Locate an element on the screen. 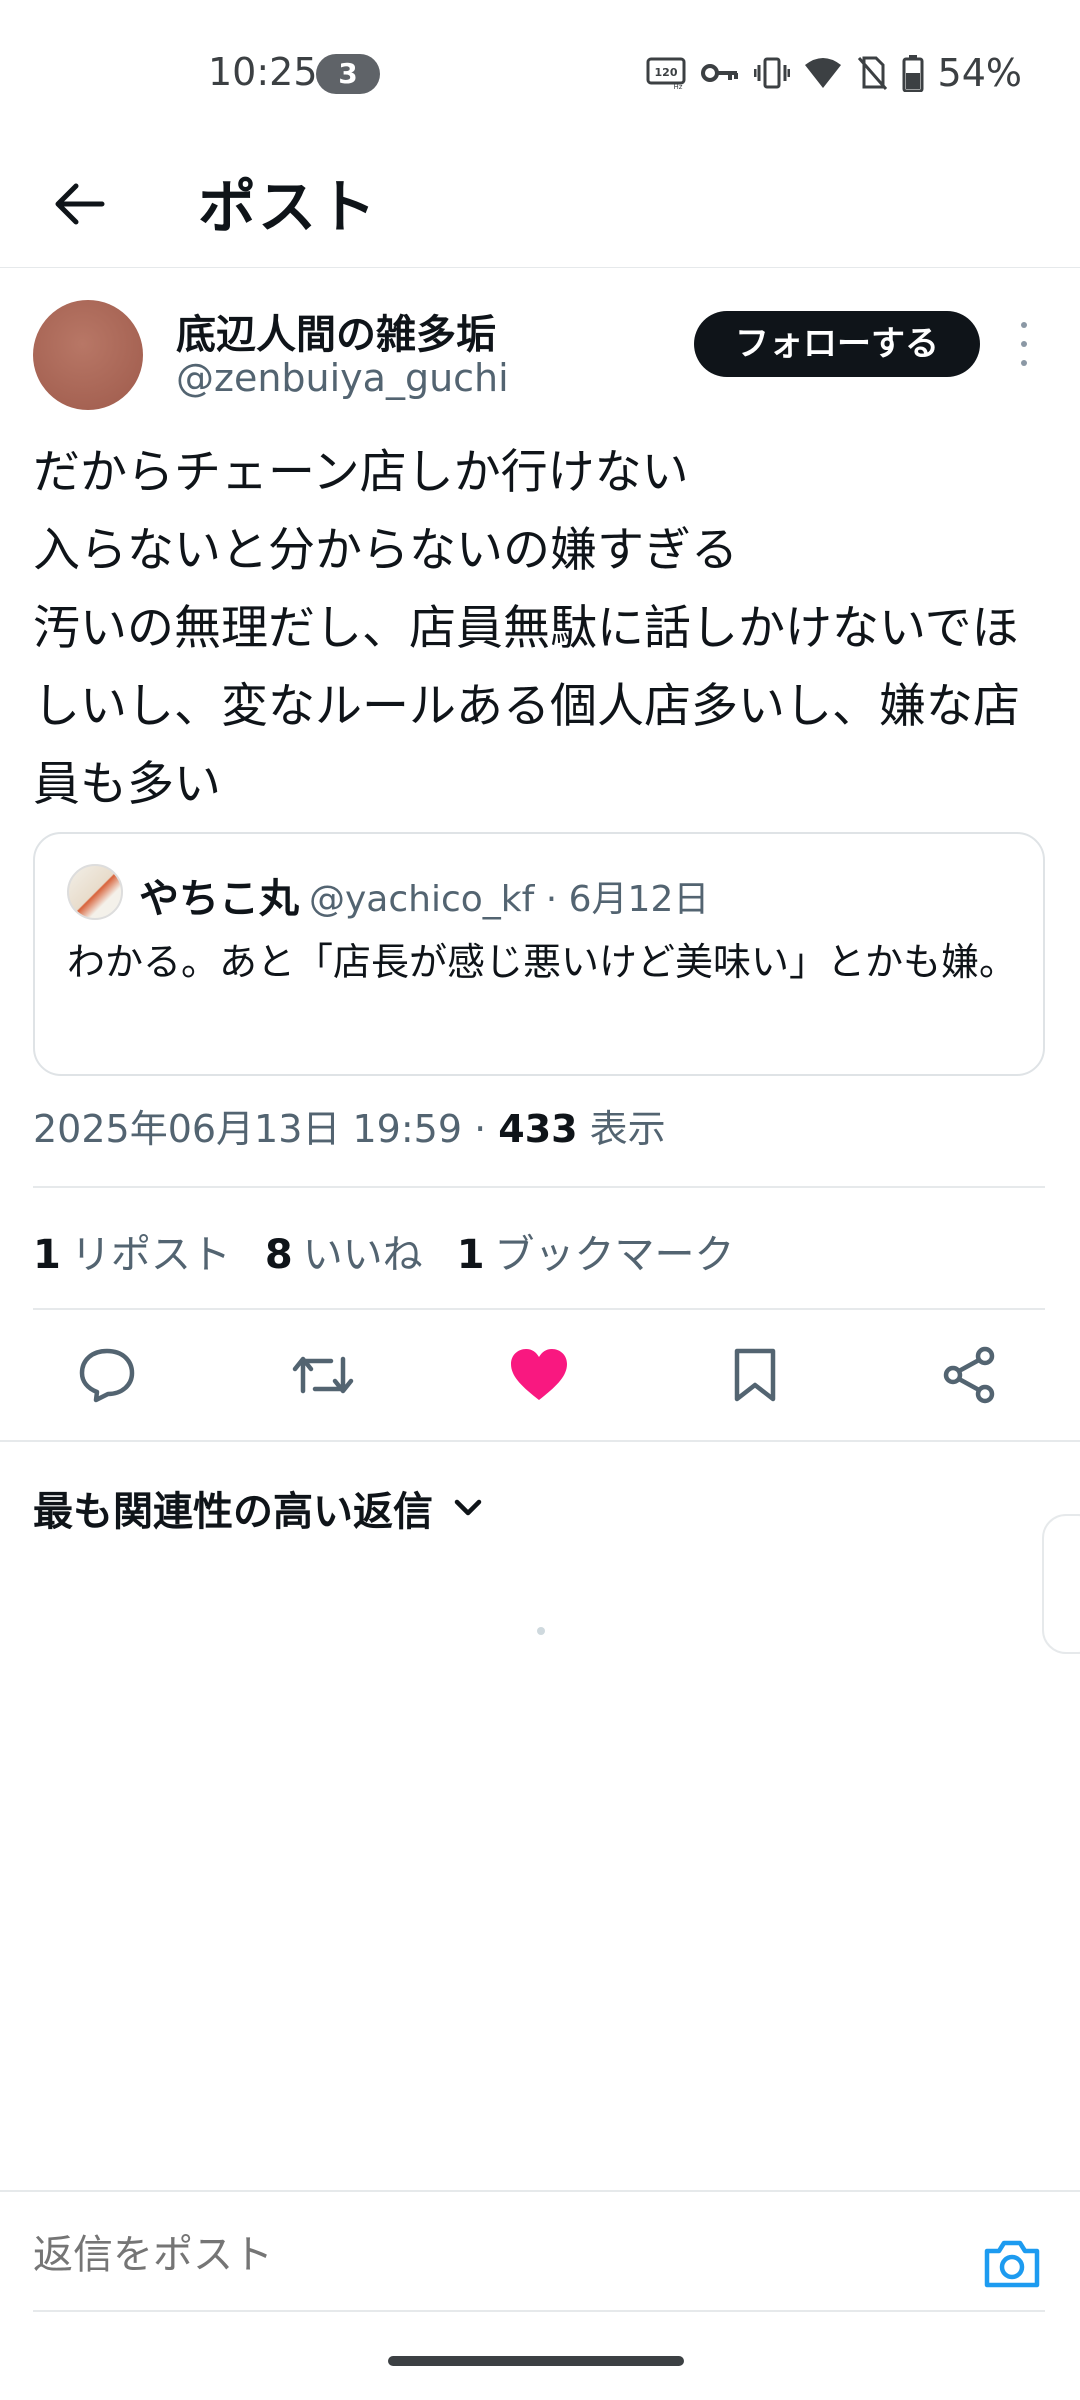  engagement-stats: 1 リポスト 8 いいね 1 ブックマーク is located at coordinates (384, 1251).